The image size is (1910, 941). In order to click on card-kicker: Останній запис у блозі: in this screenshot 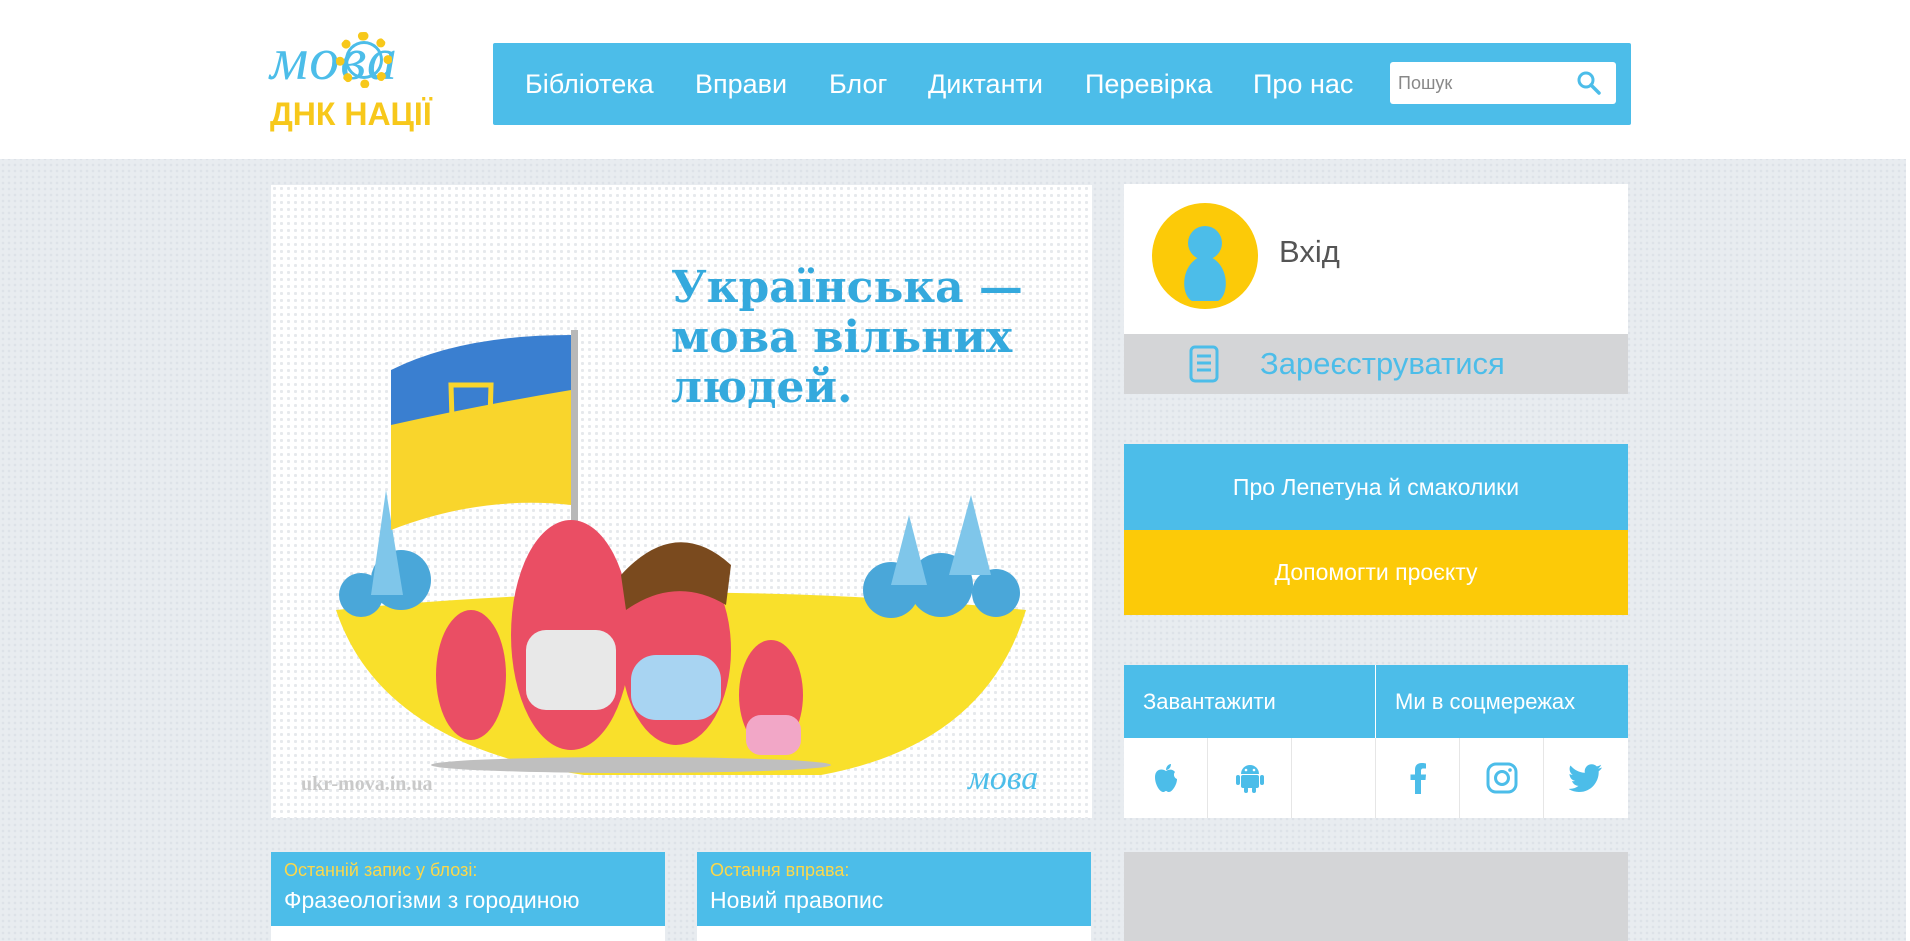, I will do `click(381, 870)`.